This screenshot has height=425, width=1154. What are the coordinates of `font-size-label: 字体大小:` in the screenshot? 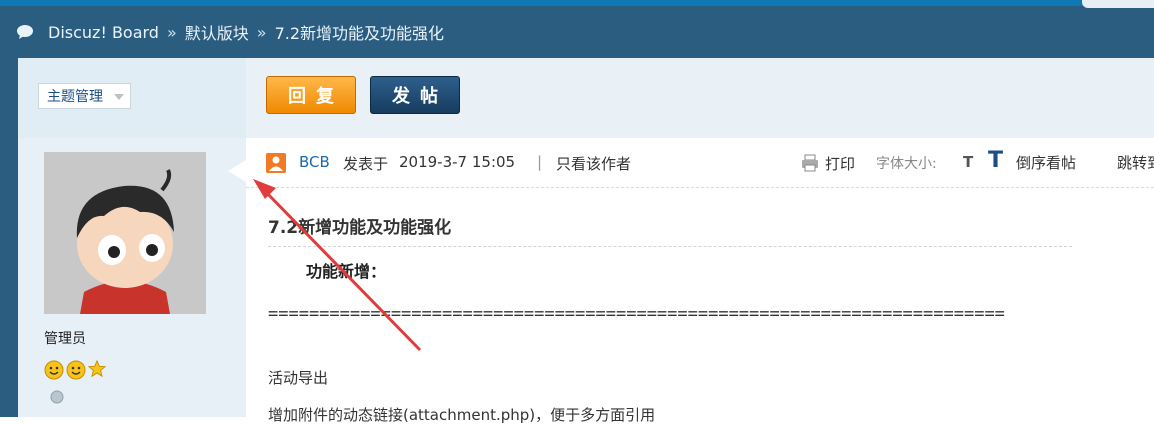 It's located at (906, 164).